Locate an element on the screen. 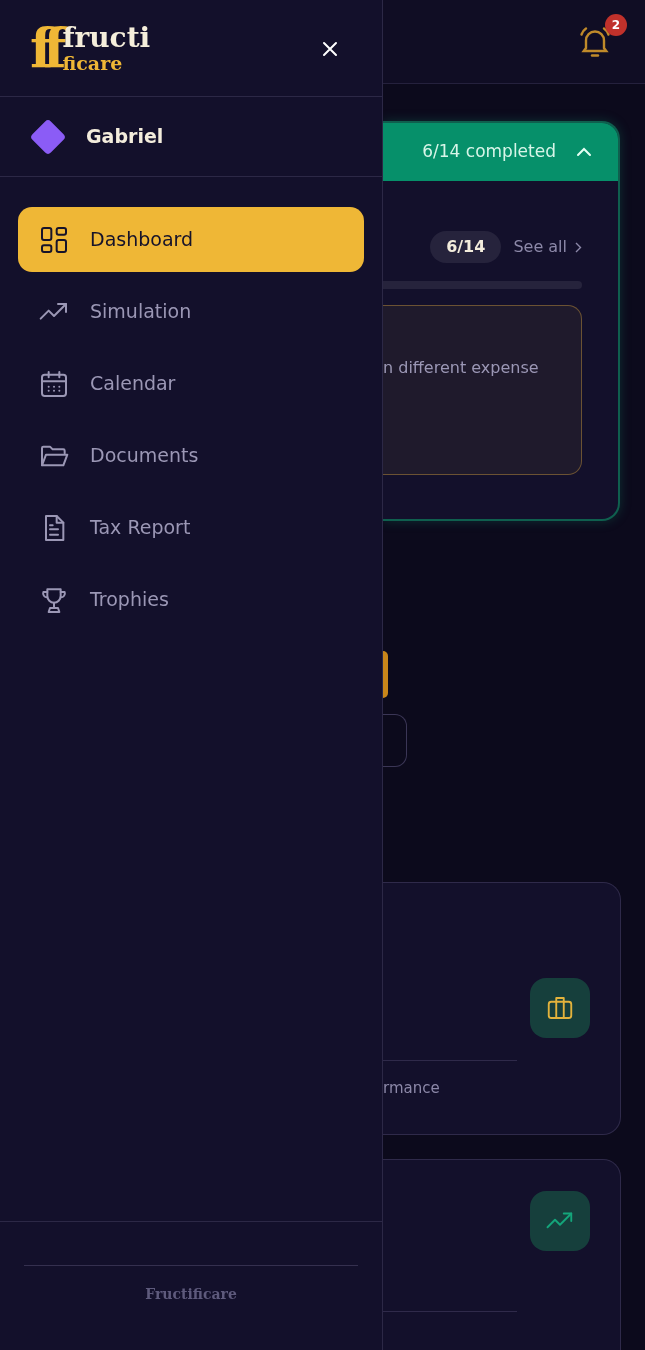 The width and height of the screenshot is (645, 1350). tip-text: n different expense is located at coordinates (461, 367).